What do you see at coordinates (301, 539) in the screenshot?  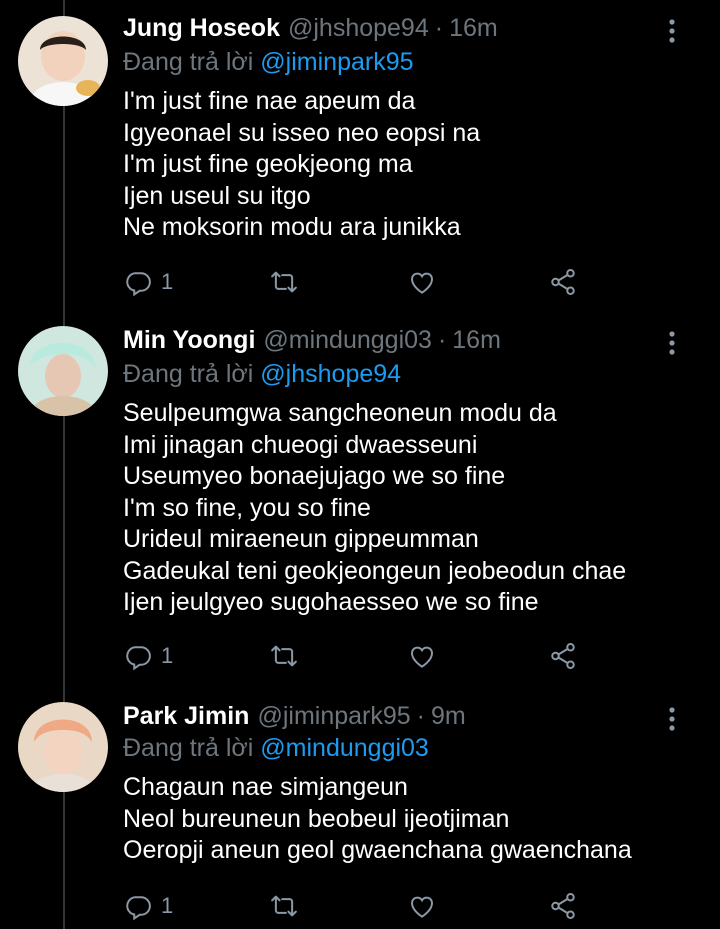 I see `tweet-line: Urideul miraeneun gippeumman` at bounding box center [301, 539].